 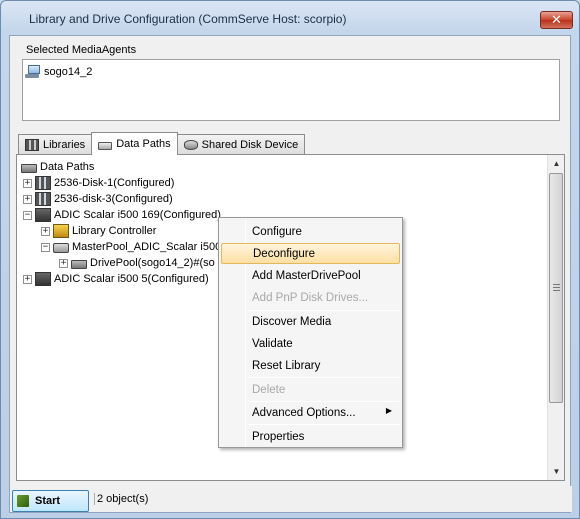 I want to click on tree-node: + DrivePool(sogo14_2)#(so, so click(x=137, y=263).